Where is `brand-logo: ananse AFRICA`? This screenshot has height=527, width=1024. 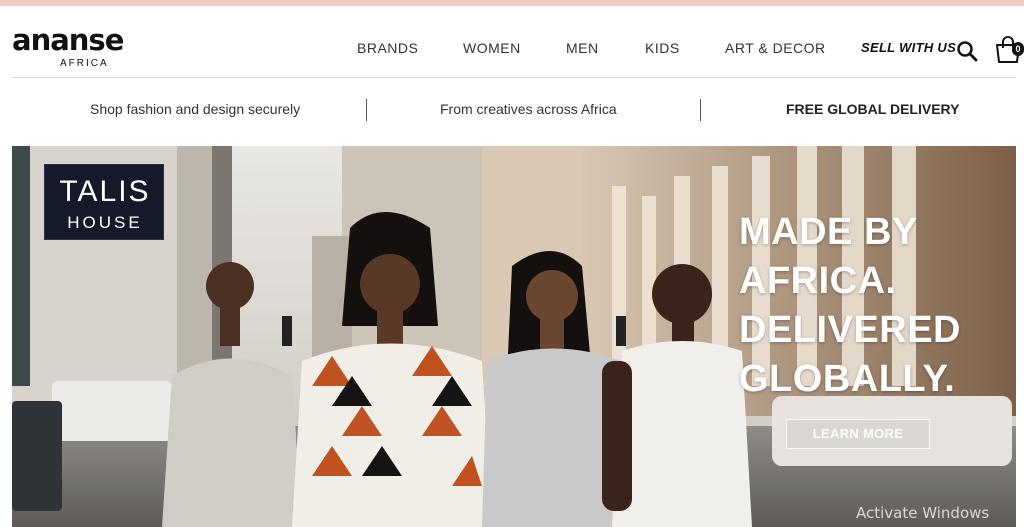 brand-logo: ananse AFRICA is located at coordinates (68, 48).